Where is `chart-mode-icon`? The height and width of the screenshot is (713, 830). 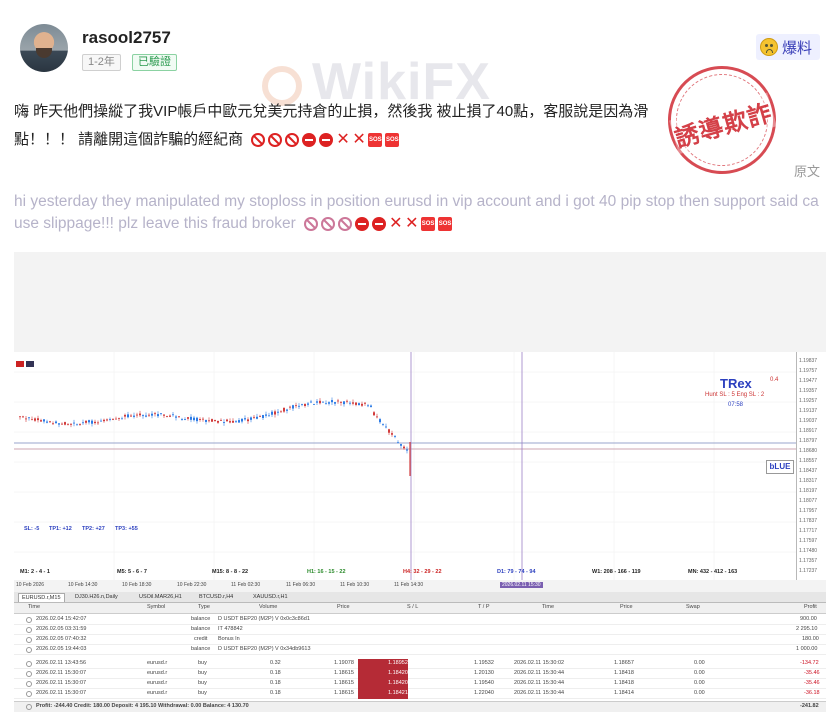 chart-mode-icon is located at coordinates (20, 364).